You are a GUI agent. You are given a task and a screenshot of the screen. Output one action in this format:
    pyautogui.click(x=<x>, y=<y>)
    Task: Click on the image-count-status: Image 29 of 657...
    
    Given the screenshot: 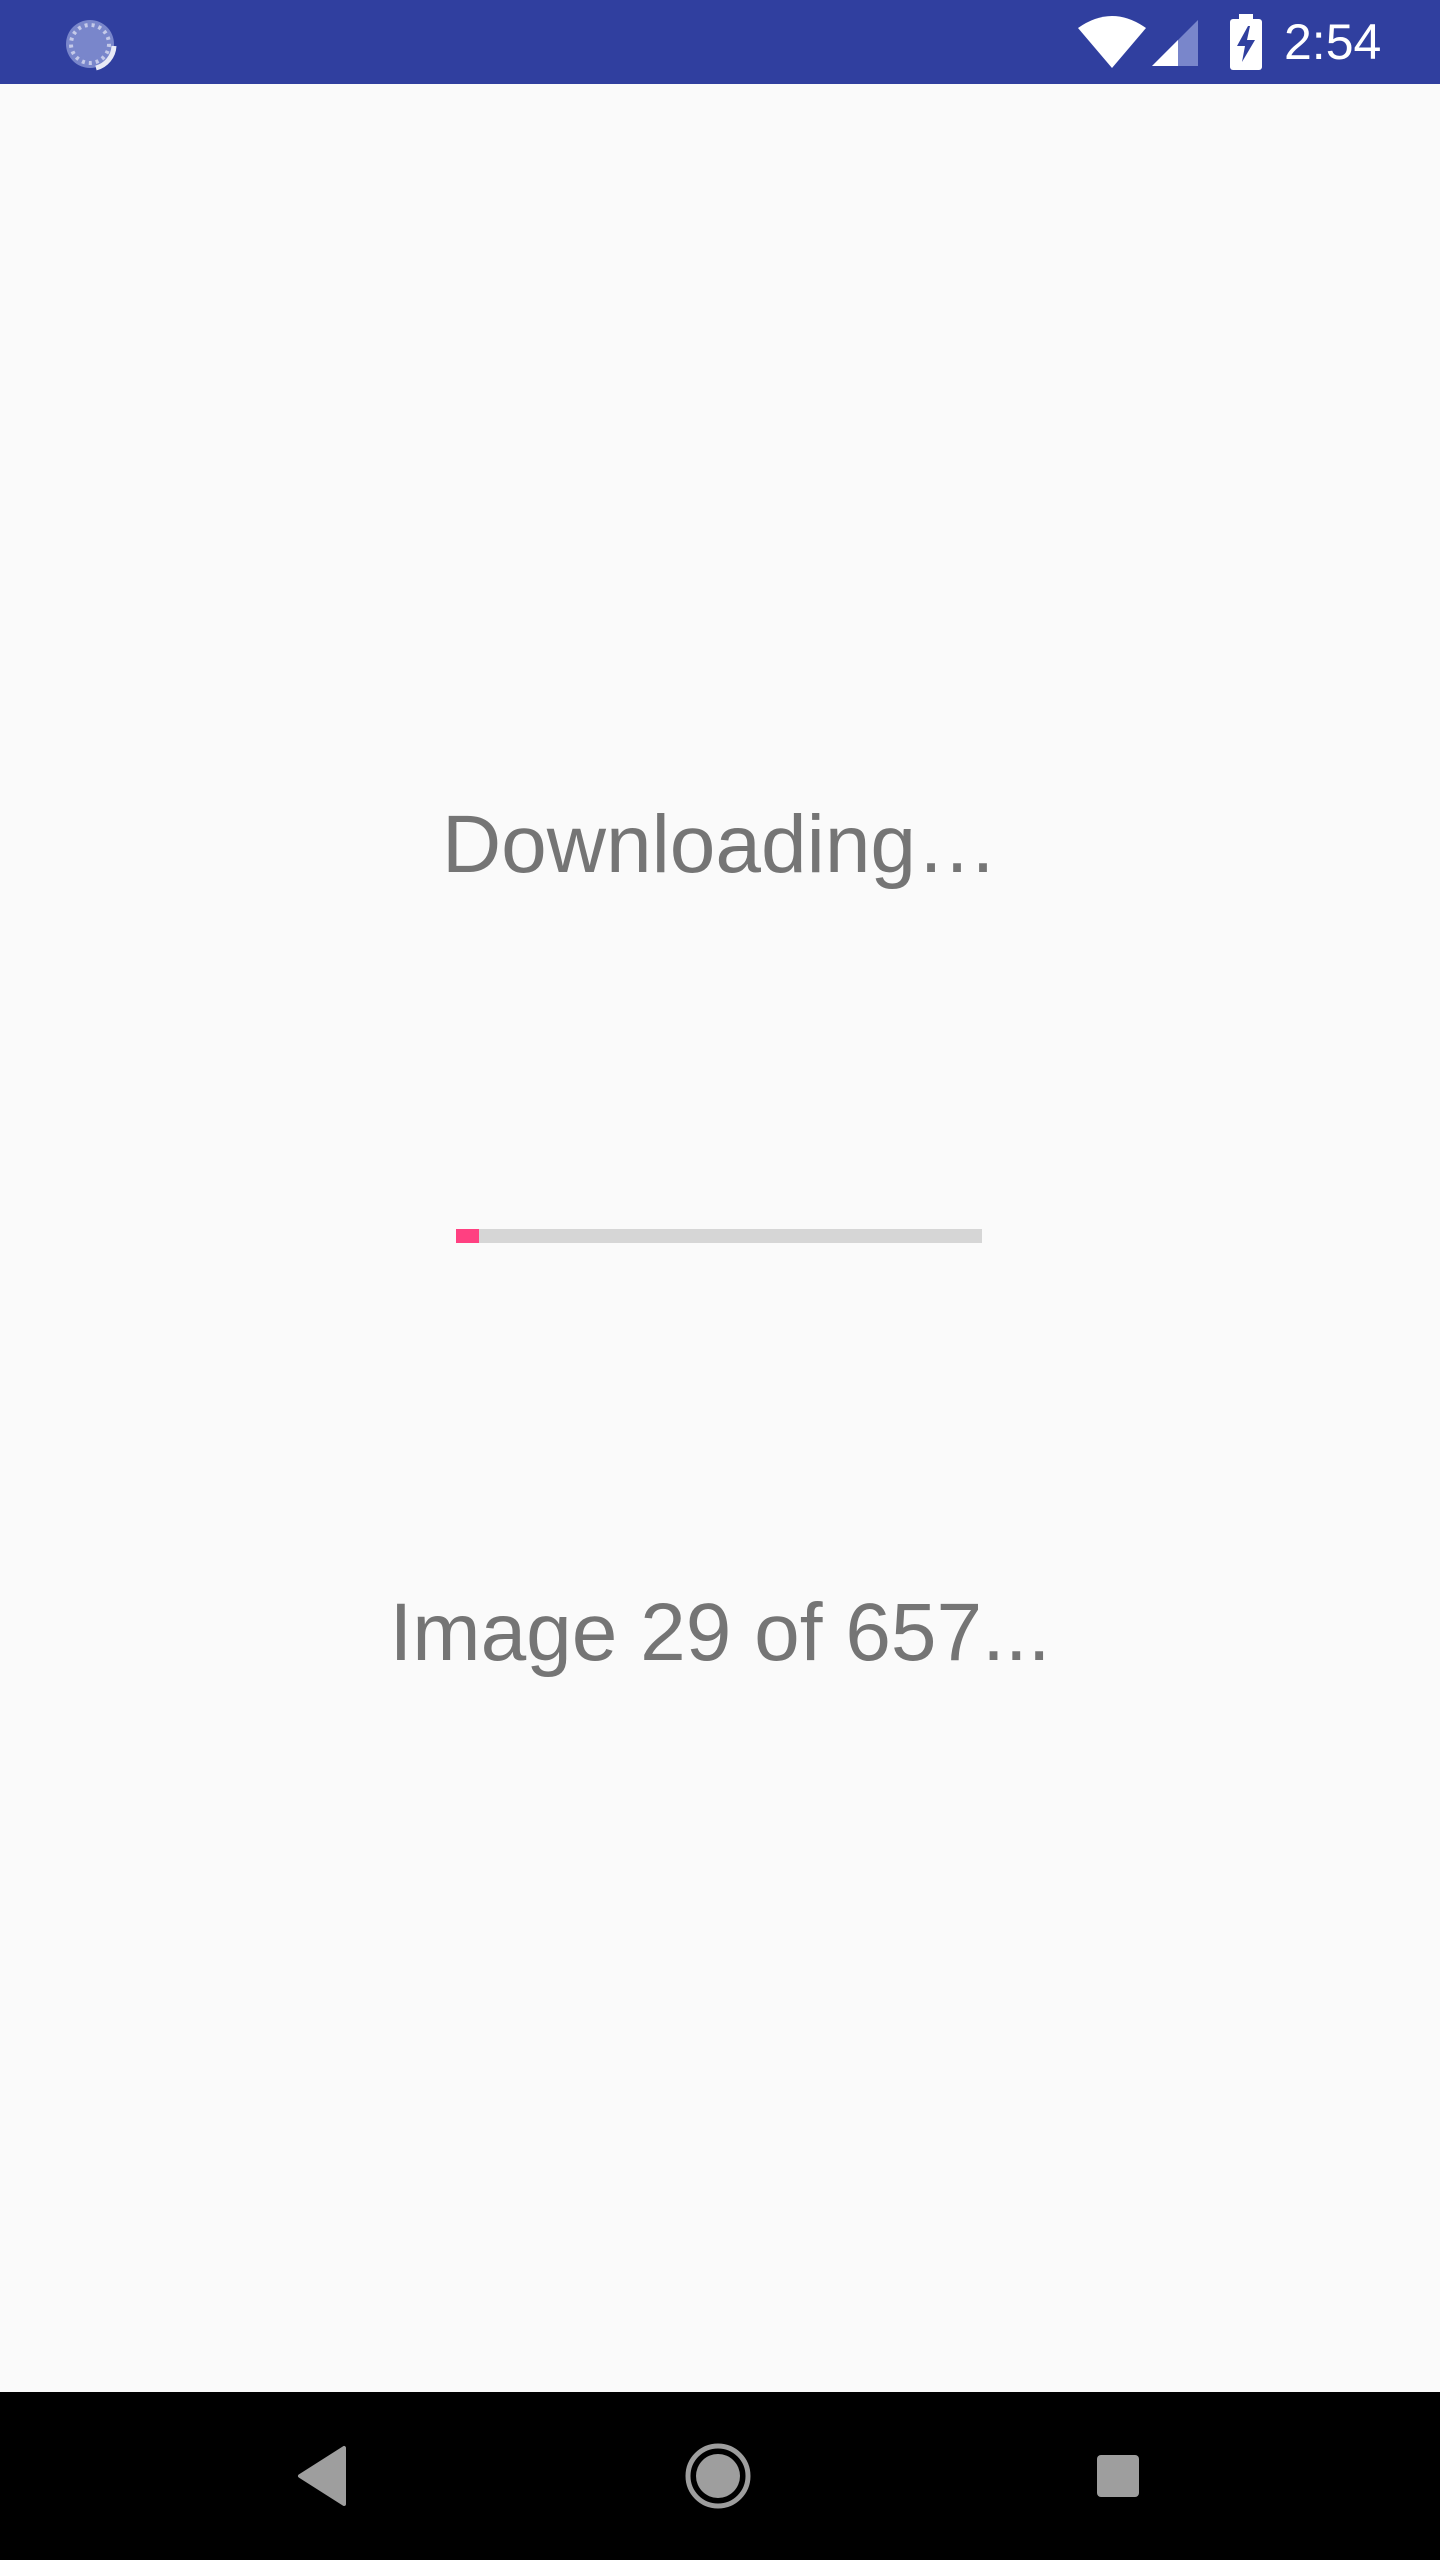 What is the action you would take?
    pyautogui.click(x=720, y=1632)
    